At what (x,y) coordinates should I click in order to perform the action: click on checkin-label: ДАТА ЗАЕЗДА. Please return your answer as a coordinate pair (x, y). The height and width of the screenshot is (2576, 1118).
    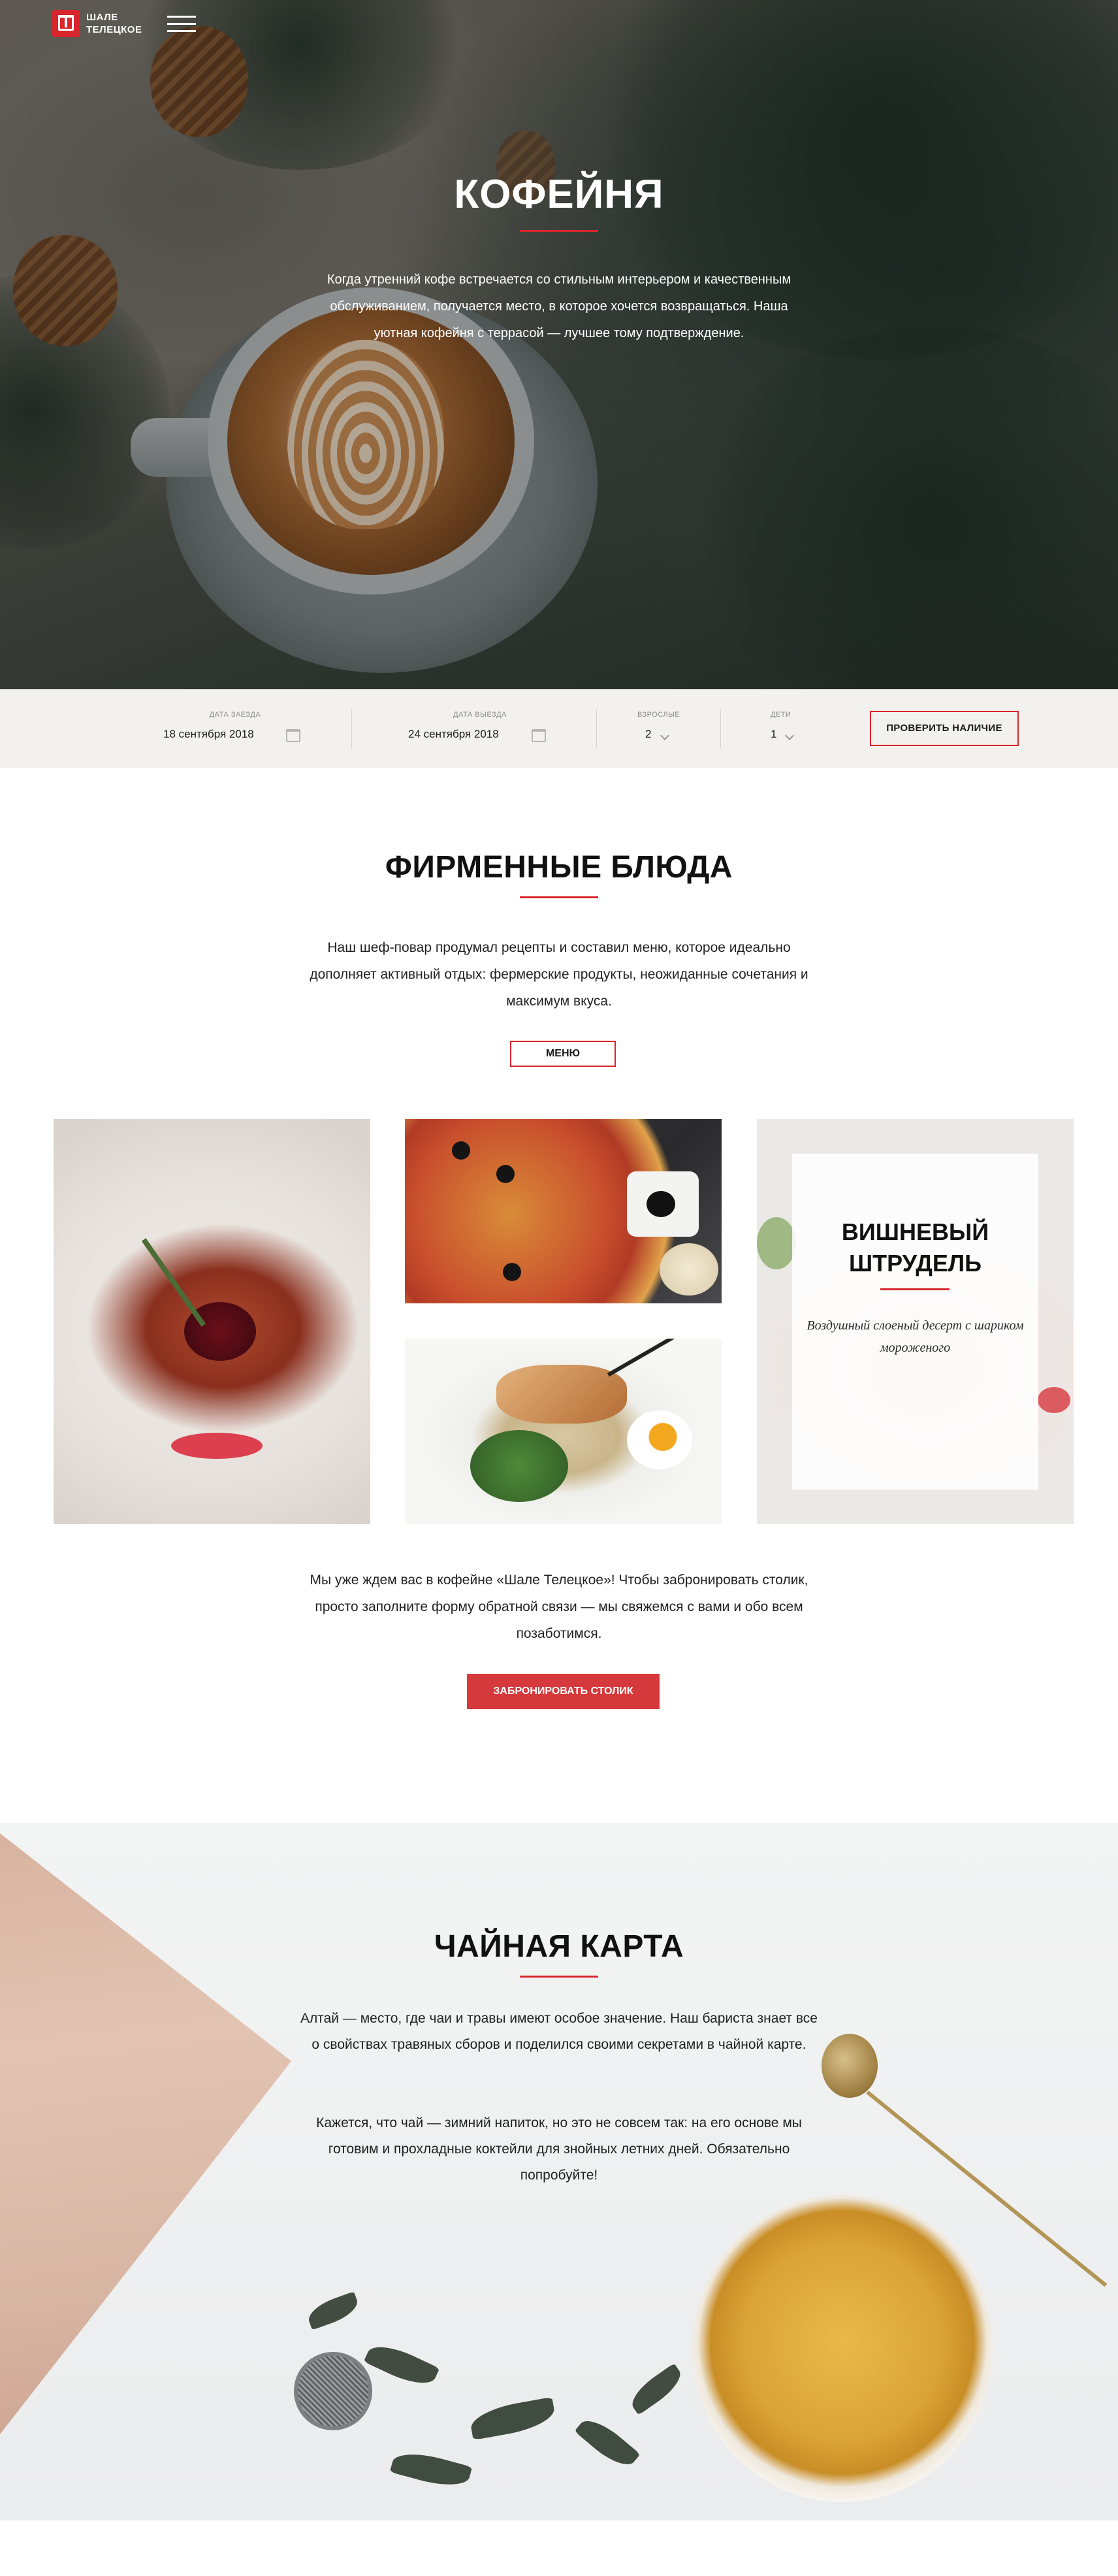
    Looking at the image, I should click on (235, 715).